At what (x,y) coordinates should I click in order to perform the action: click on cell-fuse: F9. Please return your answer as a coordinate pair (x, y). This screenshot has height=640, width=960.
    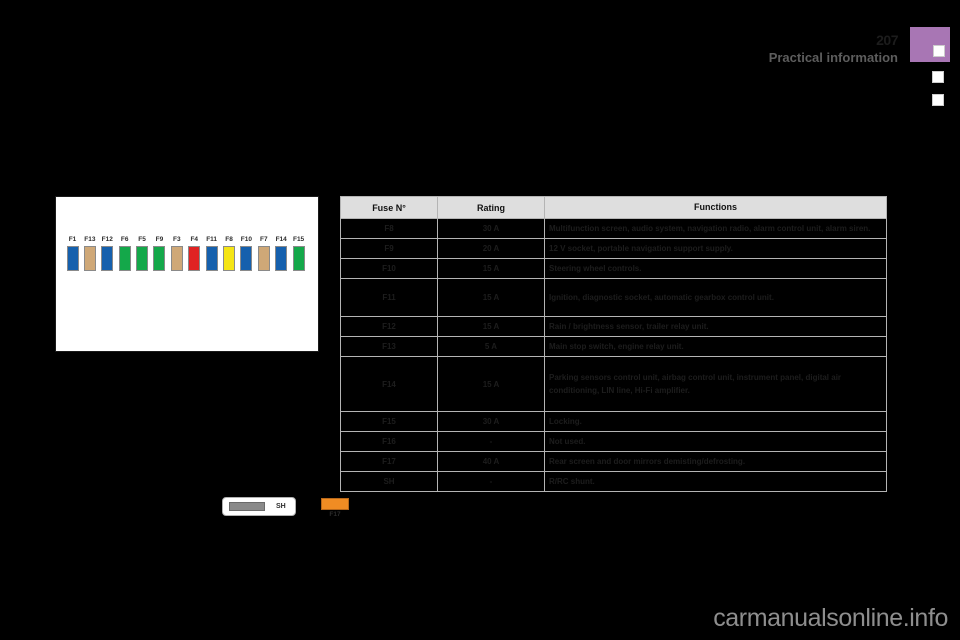
    Looking at the image, I should click on (389, 248).